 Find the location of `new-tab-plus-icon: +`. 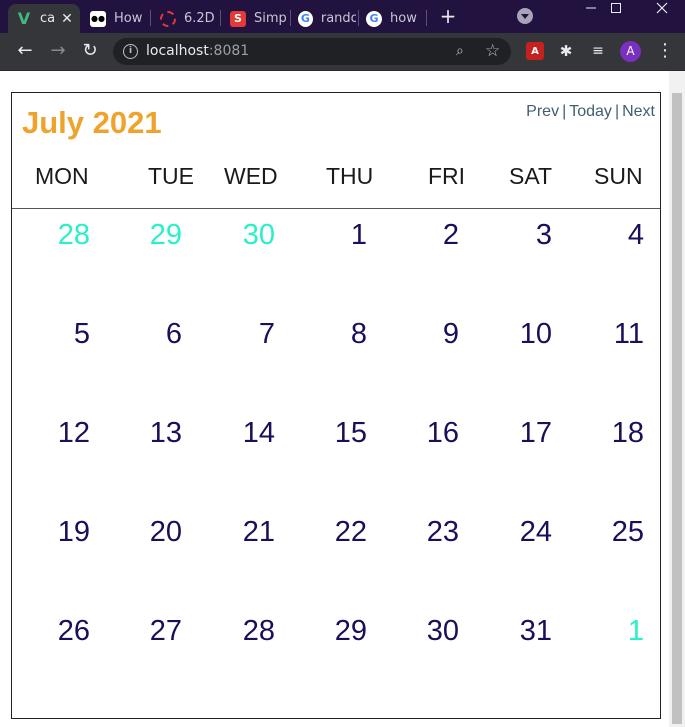

new-tab-plus-icon: + is located at coordinates (448, 16).